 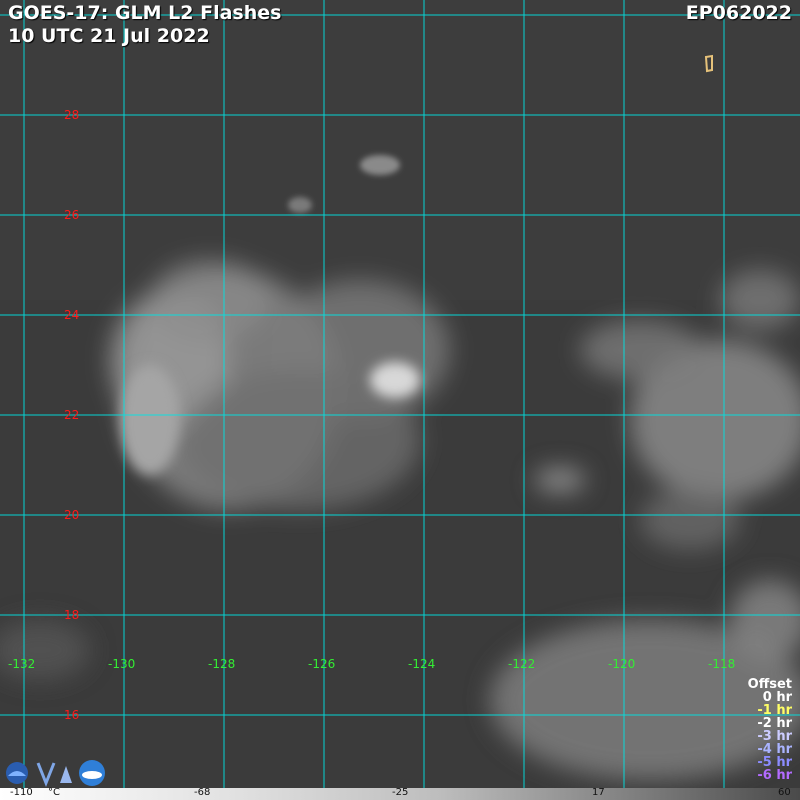 What do you see at coordinates (22, 664) in the screenshot?
I see `longitude-label: -132` at bounding box center [22, 664].